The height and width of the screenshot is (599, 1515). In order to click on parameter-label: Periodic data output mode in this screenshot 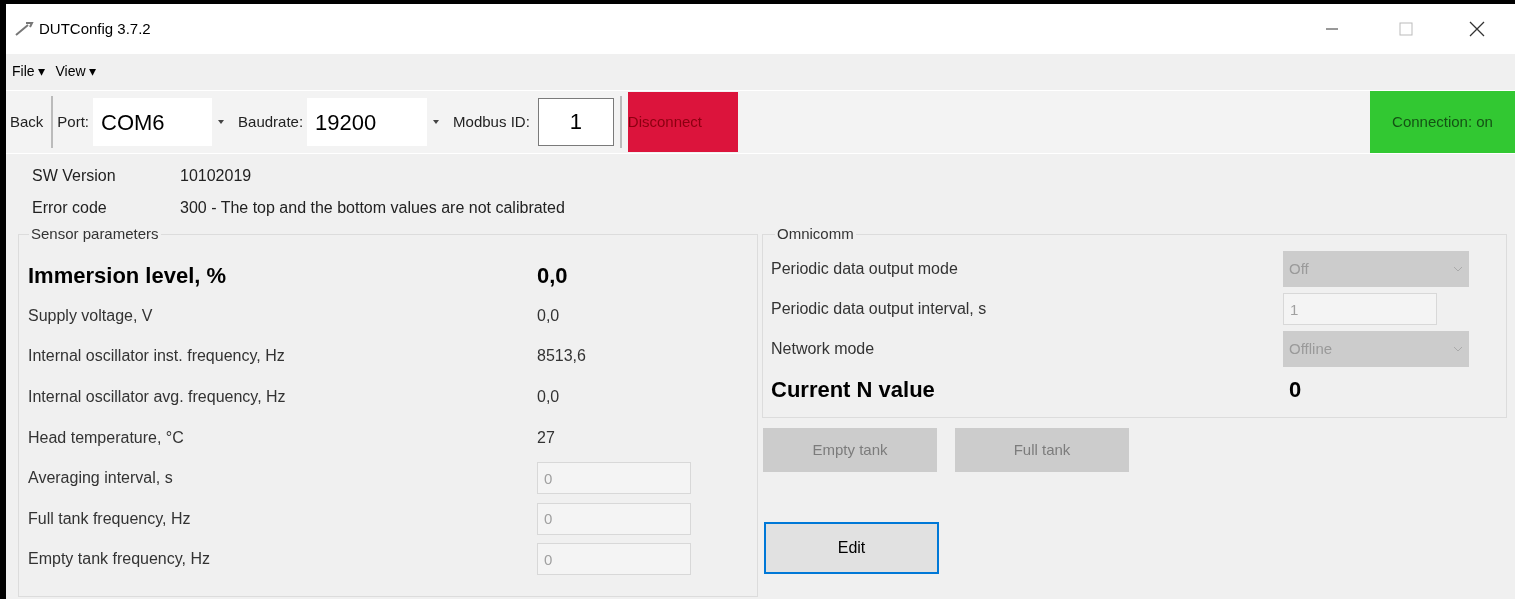, I will do `click(865, 269)`.